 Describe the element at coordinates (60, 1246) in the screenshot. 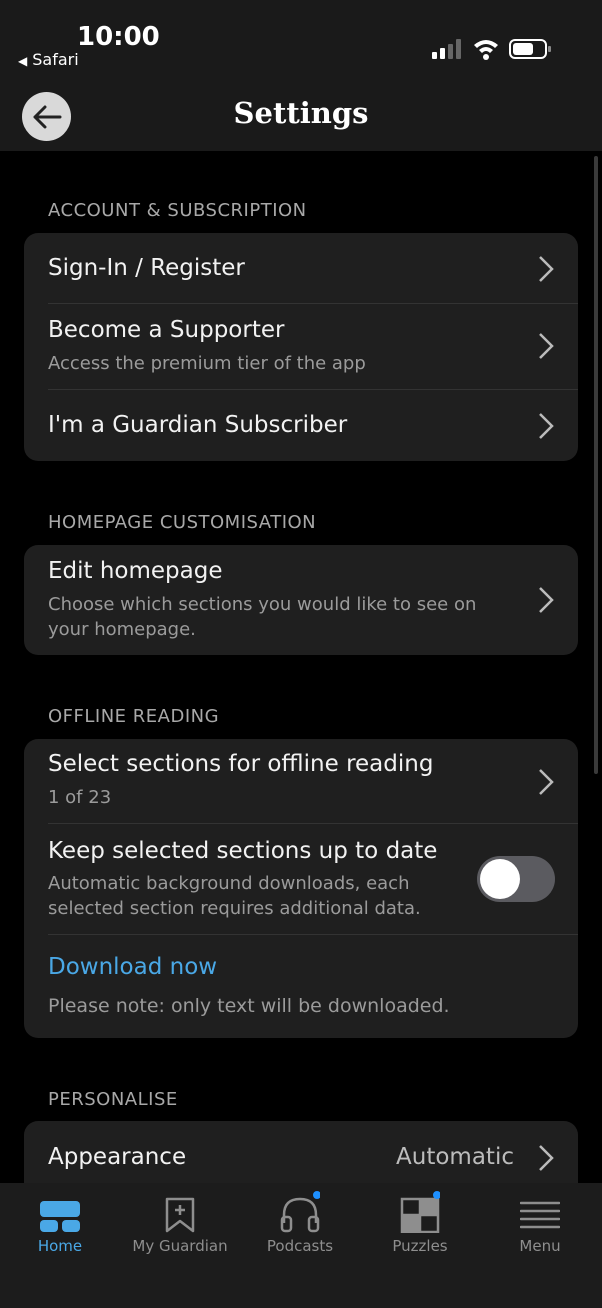

I see `tab-label: Home` at that location.